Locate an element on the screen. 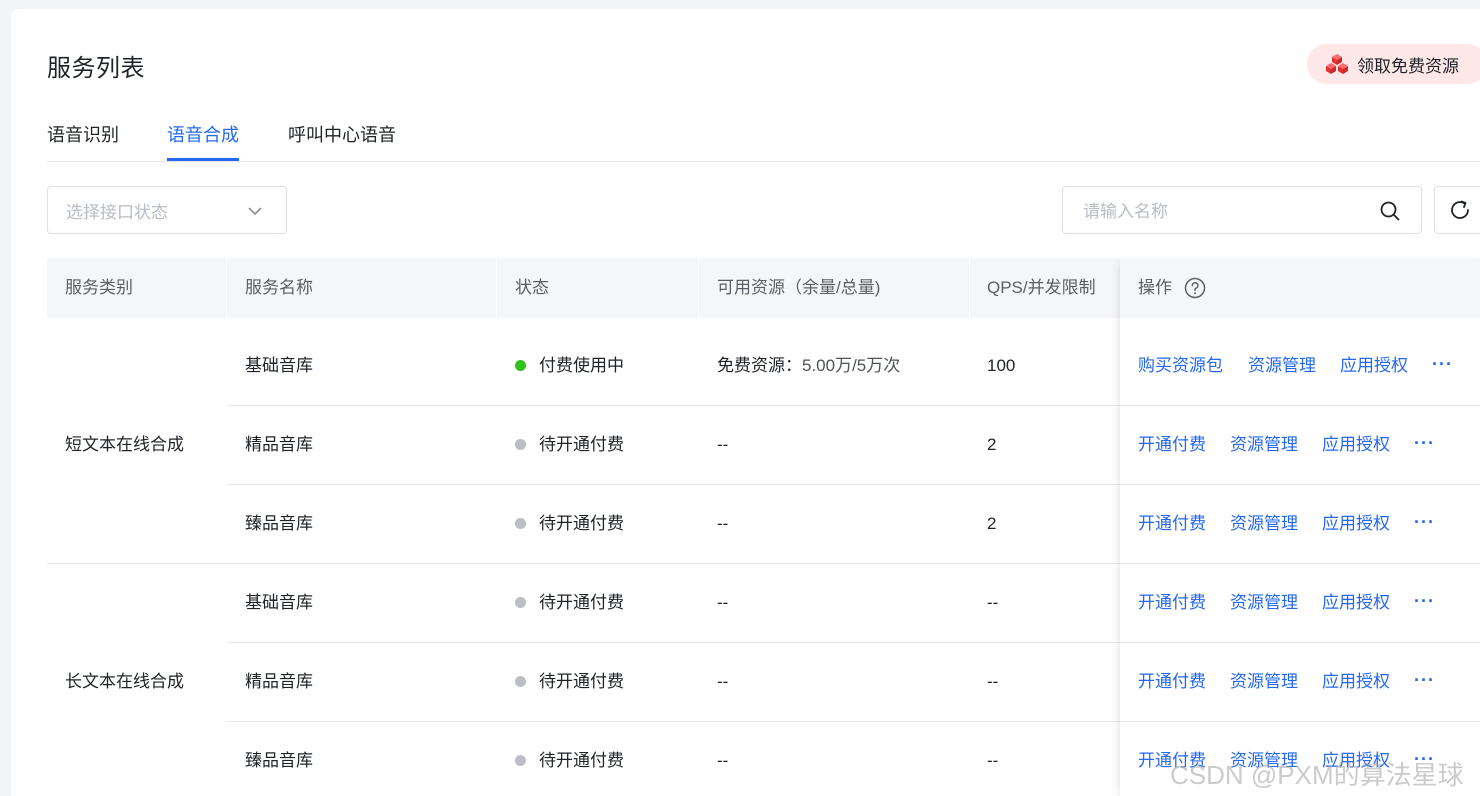 The image size is (1480, 796). chevron-down-icon is located at coordinates (255, 211).